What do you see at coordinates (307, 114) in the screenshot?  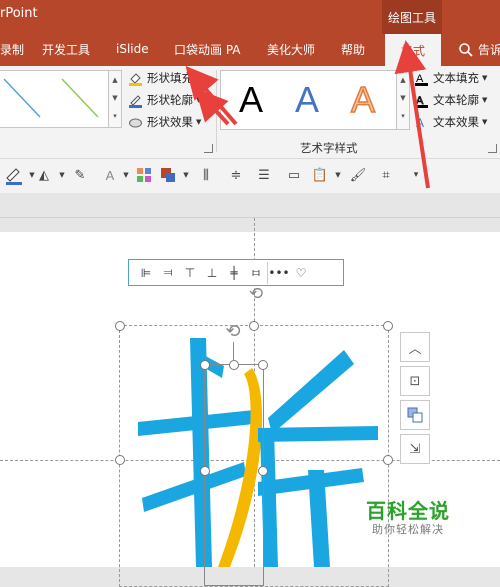 I see `annotation-arrows` at bounding box center [307, 114].